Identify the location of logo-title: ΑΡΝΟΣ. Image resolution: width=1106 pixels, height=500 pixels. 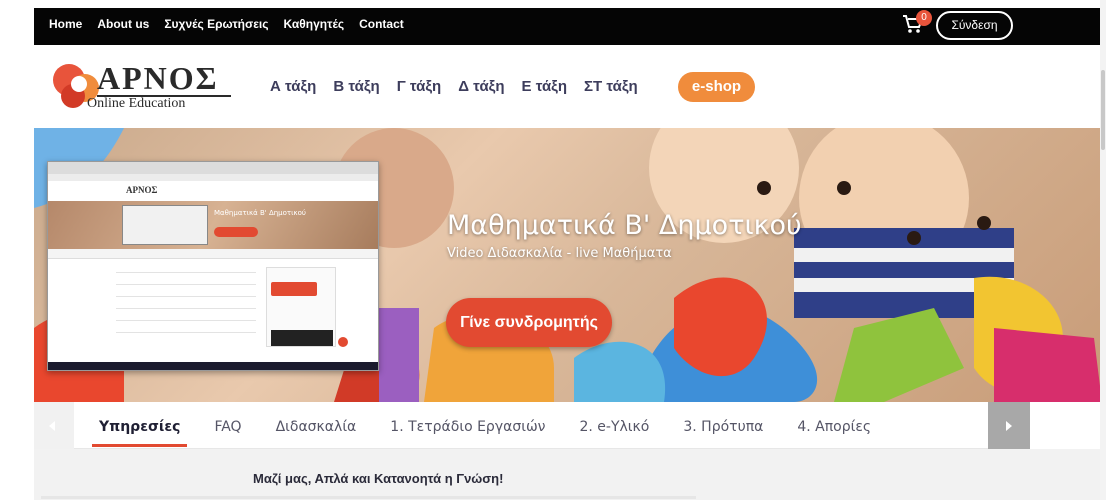
(158, 78).